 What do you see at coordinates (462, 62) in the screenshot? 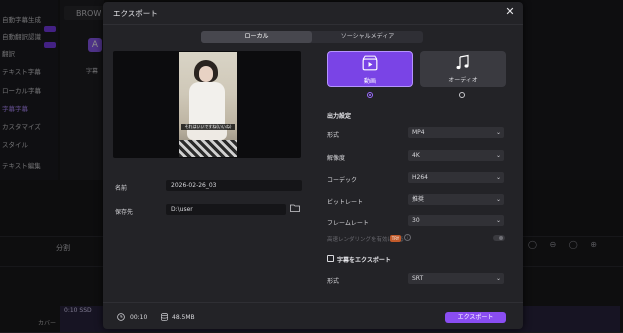
I see `music-note-icon` at bounding box center [462, 62].